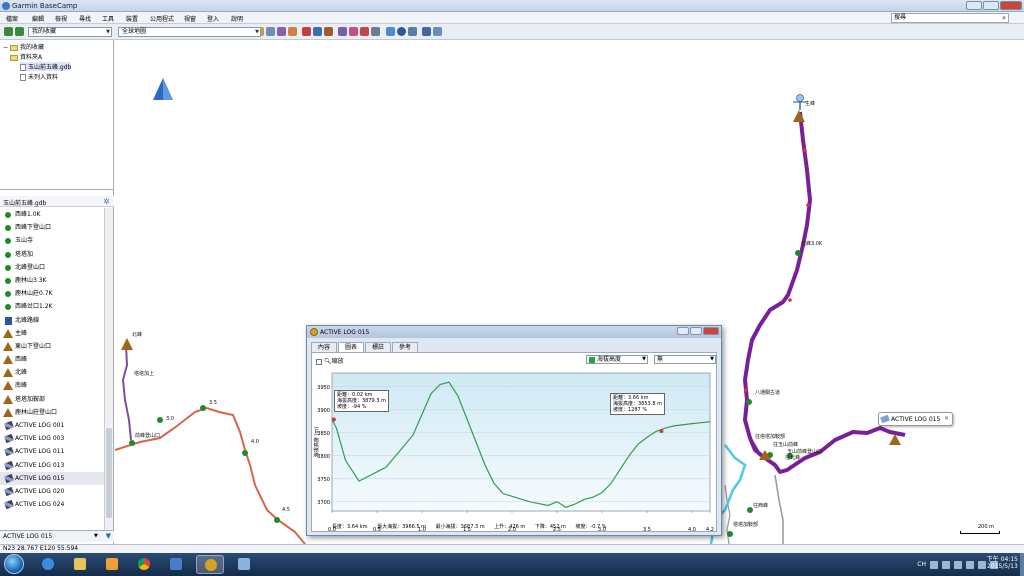  Describe the element at coordinates (390, 31) in the screenshot. I see `map-2d-icon` at that location.